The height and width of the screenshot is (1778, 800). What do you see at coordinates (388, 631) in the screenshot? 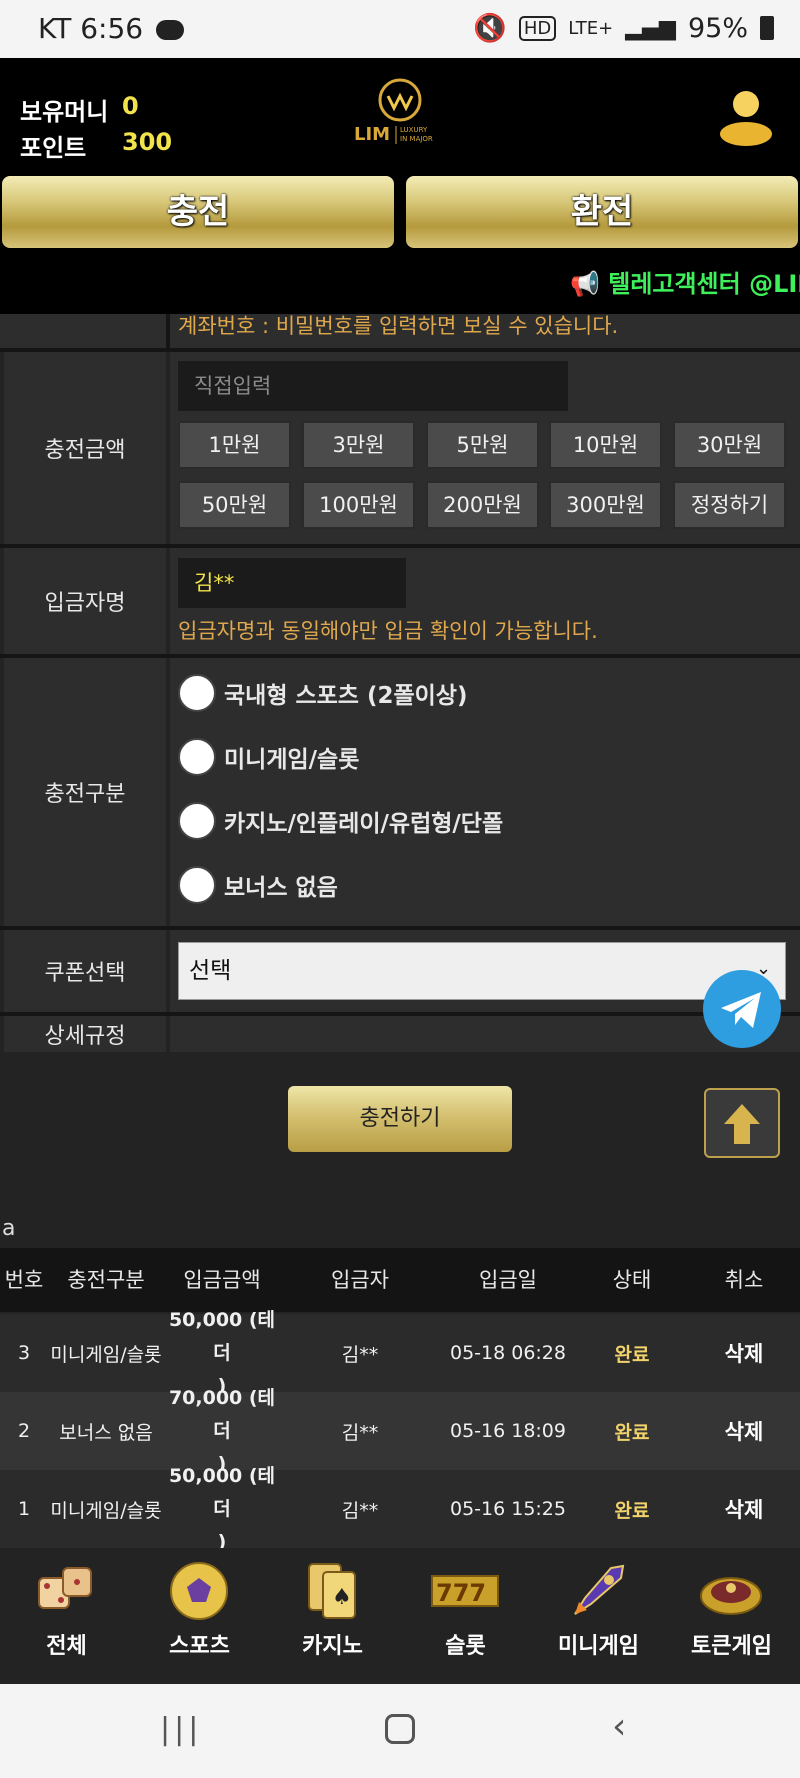
I see `depositor-warning: 입금자명과 동일해야만 입금 확인이 가능합니다.` at bounding box center [388, 631].